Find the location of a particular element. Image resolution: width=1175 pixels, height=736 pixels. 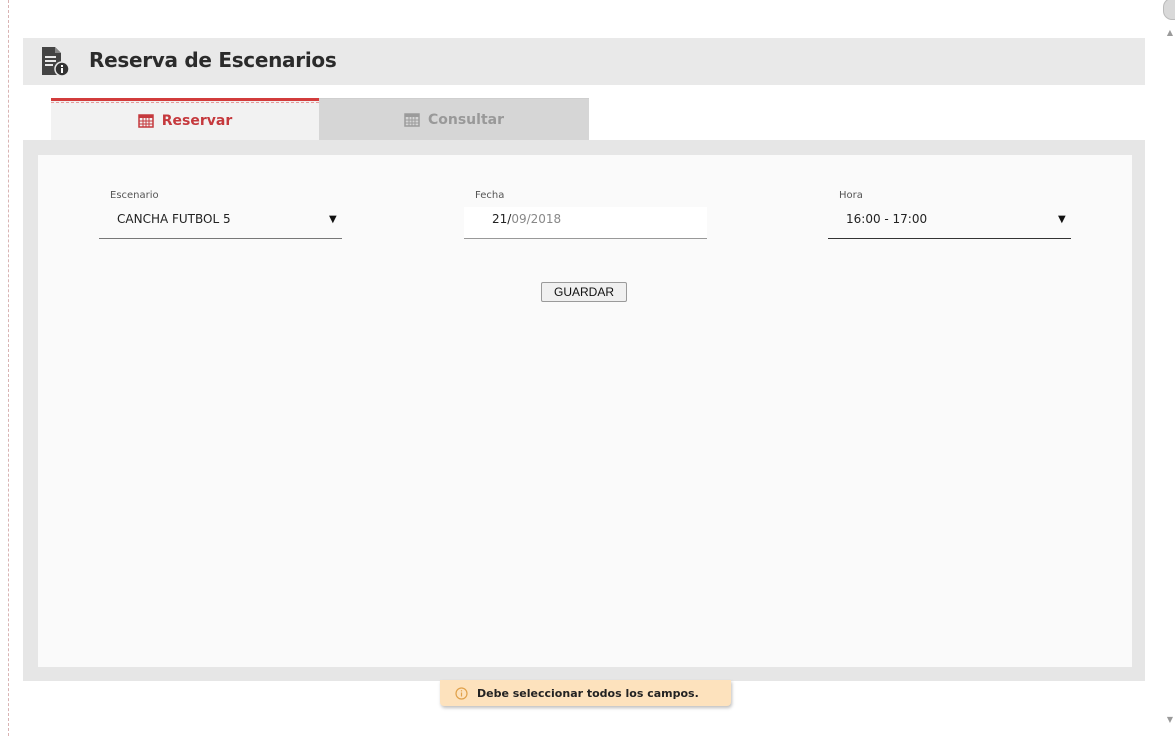

tab-reservar: Reservar is located at coordinates (185, 119).